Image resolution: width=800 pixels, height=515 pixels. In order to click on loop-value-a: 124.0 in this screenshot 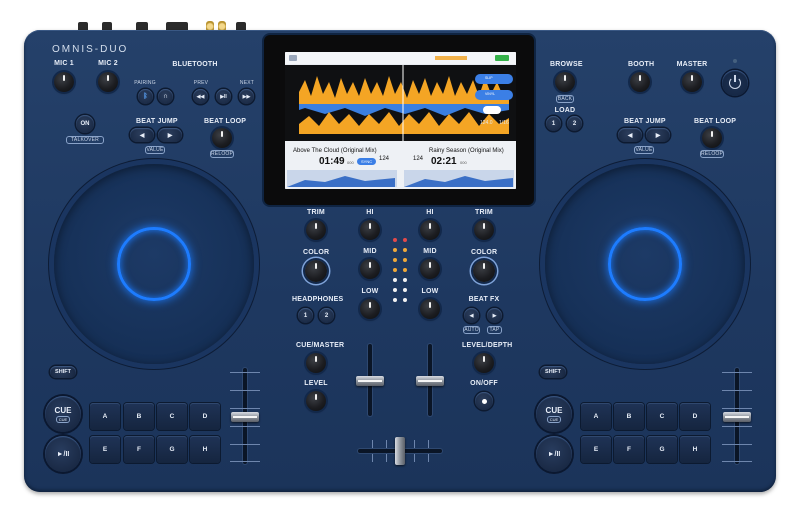, I will do `click(486, 123)`.